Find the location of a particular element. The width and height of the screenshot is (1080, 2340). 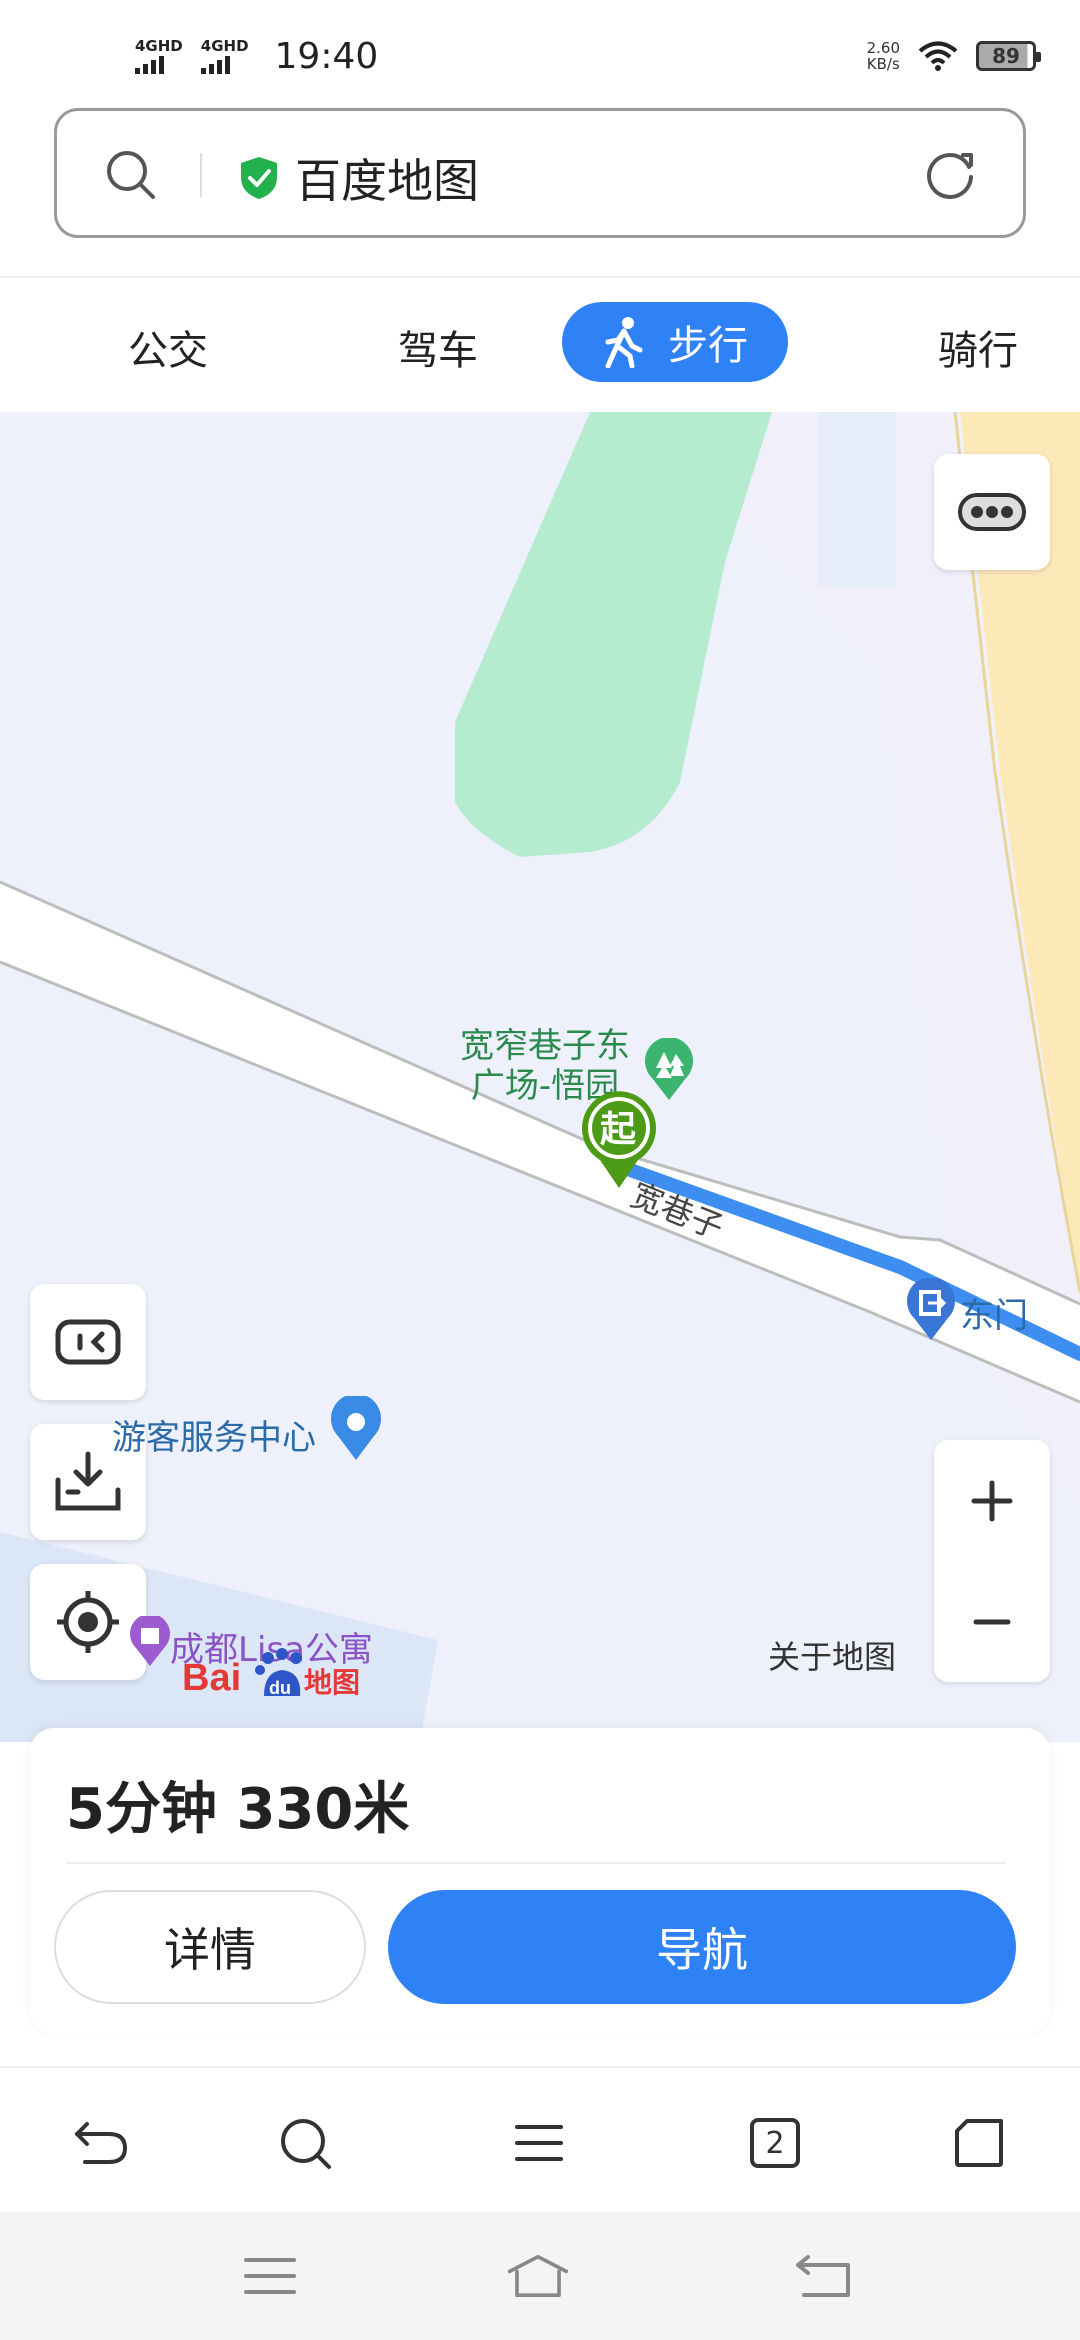

download-icon is located at coordinates (88, 1481).